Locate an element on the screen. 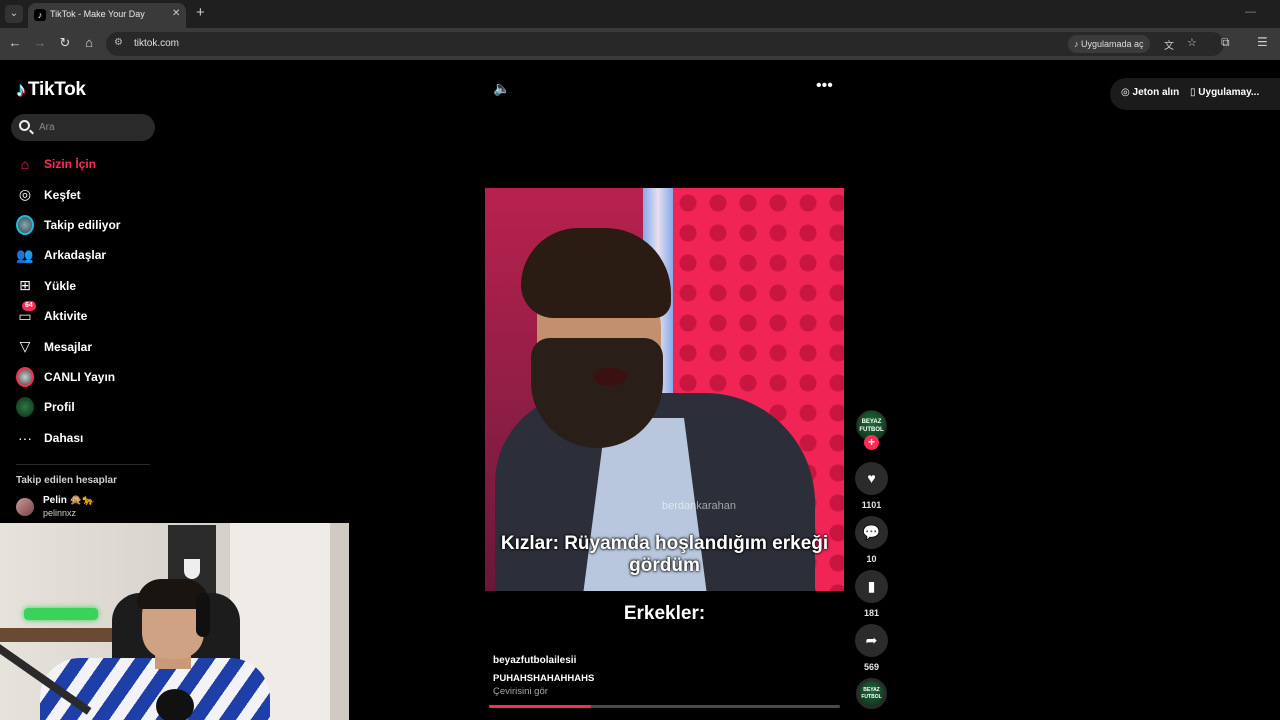 The height and width of the screenshot is (720, 1280). home-icon: ⌂ is located at coordinates (25, 164).